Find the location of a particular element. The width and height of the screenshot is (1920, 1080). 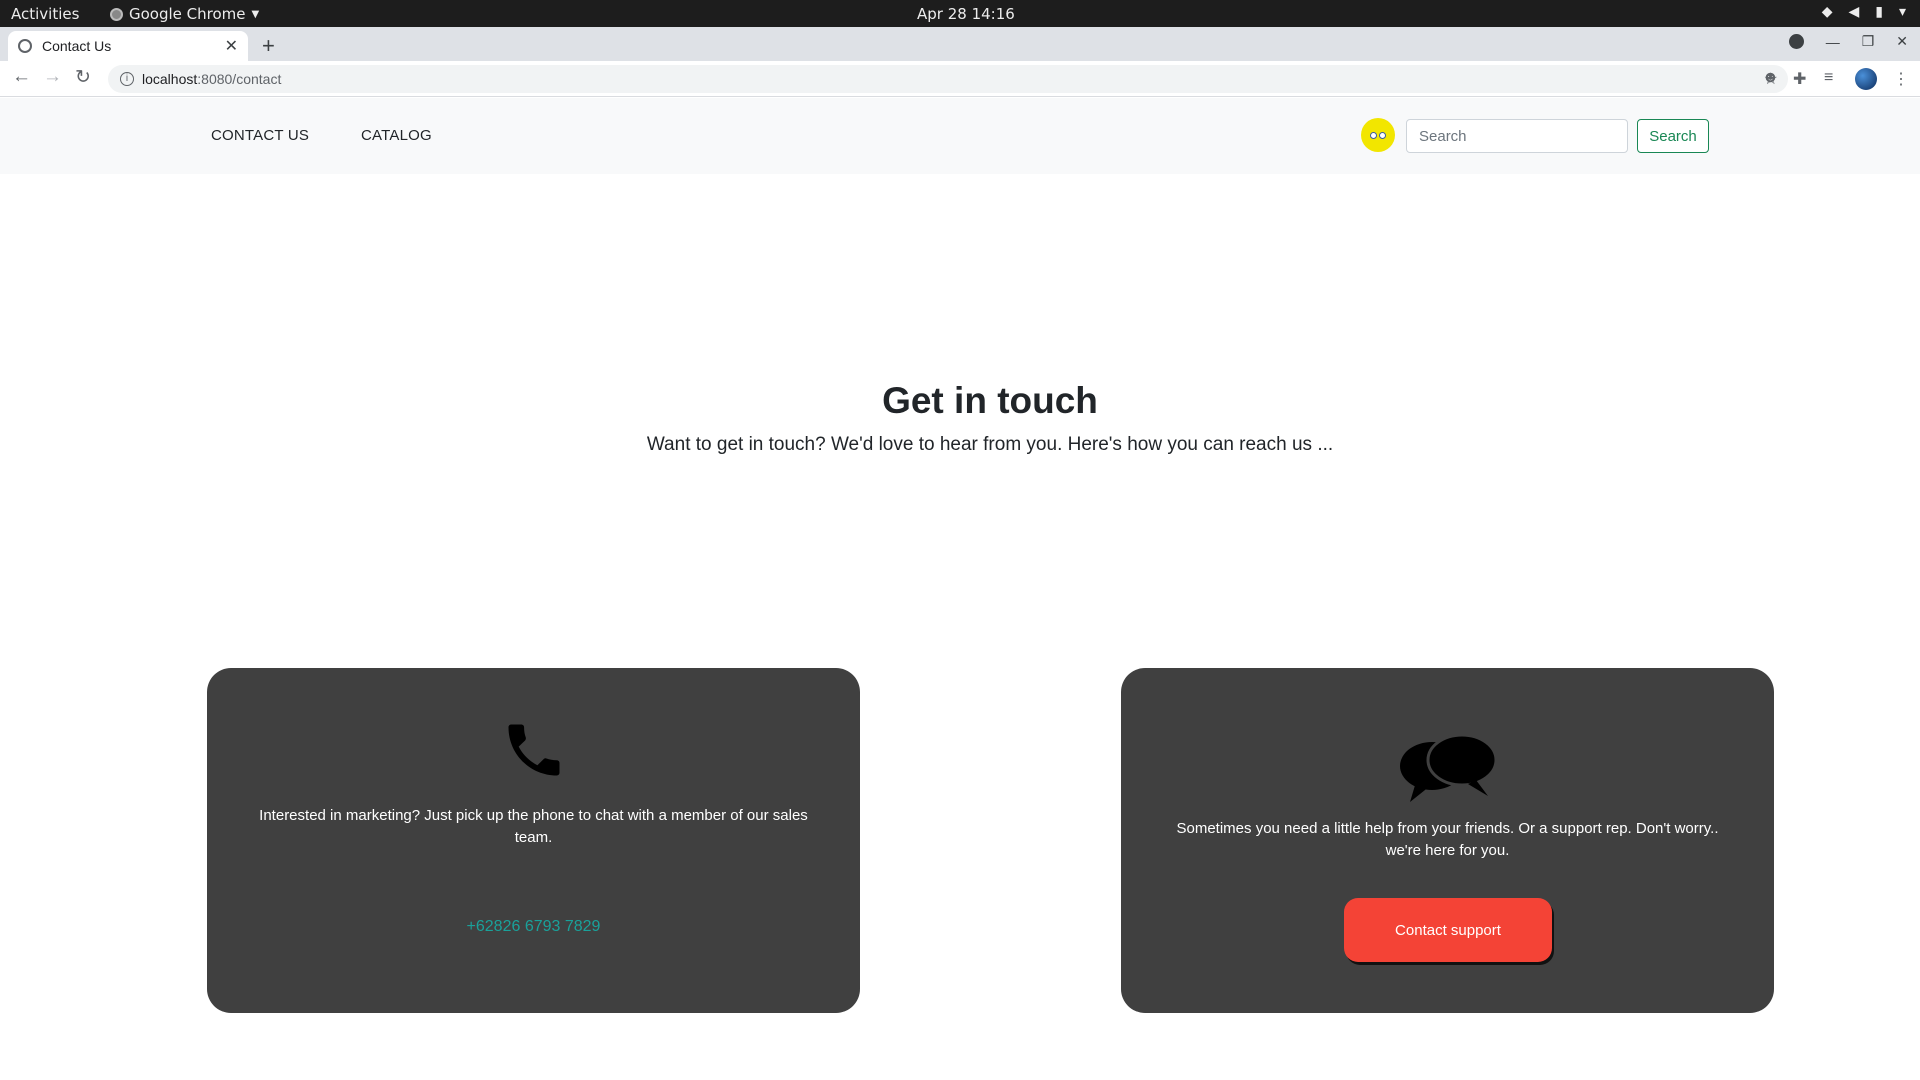

window-controls: — ❐ ✕ is located at coordinates (1848, 41).